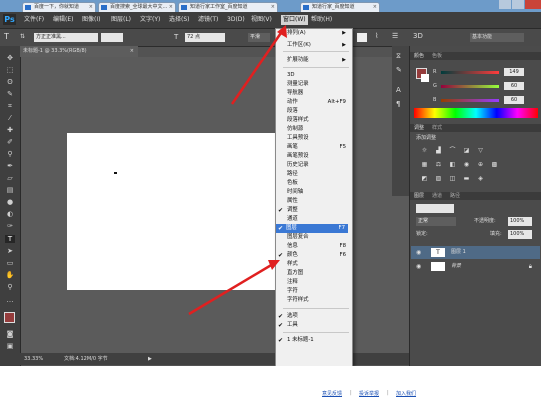  I want to click on window-menu-item: 测量记录, so click(318, 84).